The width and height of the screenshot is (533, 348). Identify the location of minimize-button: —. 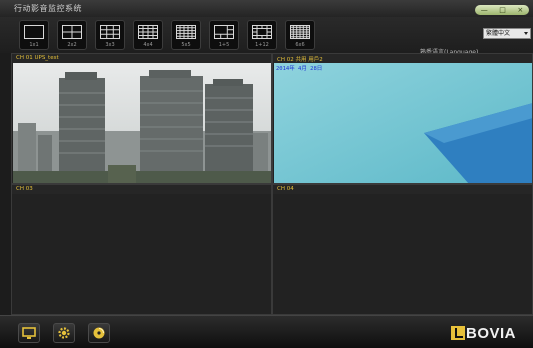
(484, 10).